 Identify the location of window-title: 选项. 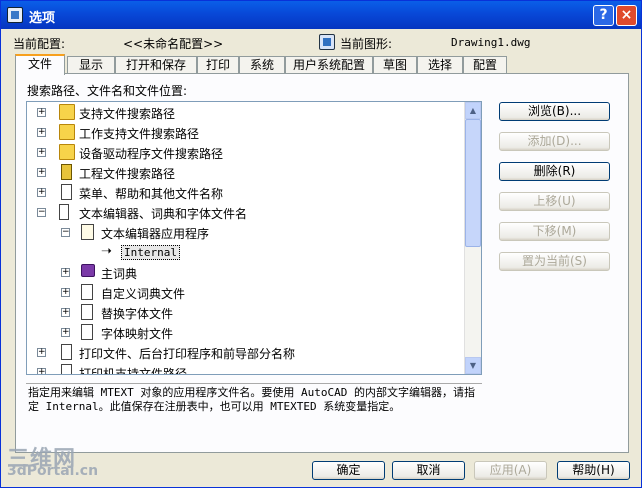
(42, 18).